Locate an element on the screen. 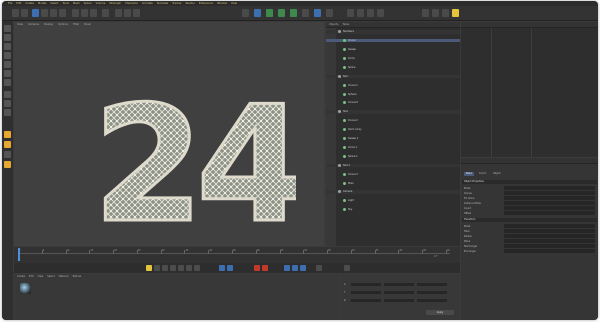 The height and width of the screenshot is (322, 600). object-tree-row: Null is located at coordinates (393, 76).